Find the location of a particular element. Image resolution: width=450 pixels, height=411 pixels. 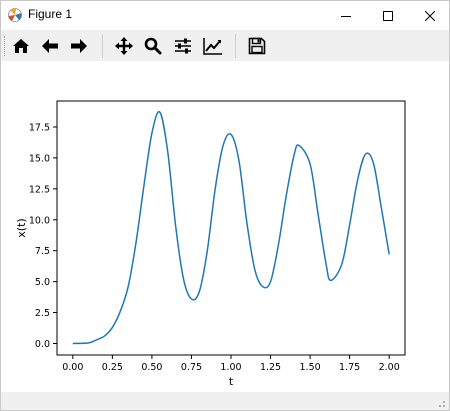

x-axis-label: t is located at coordinates (231, 381).